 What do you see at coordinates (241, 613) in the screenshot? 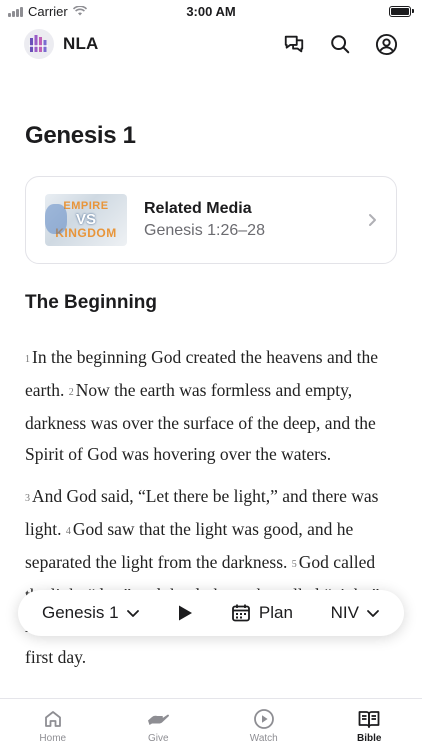
I see `calendar-icon` at bounding box center [241, 613].